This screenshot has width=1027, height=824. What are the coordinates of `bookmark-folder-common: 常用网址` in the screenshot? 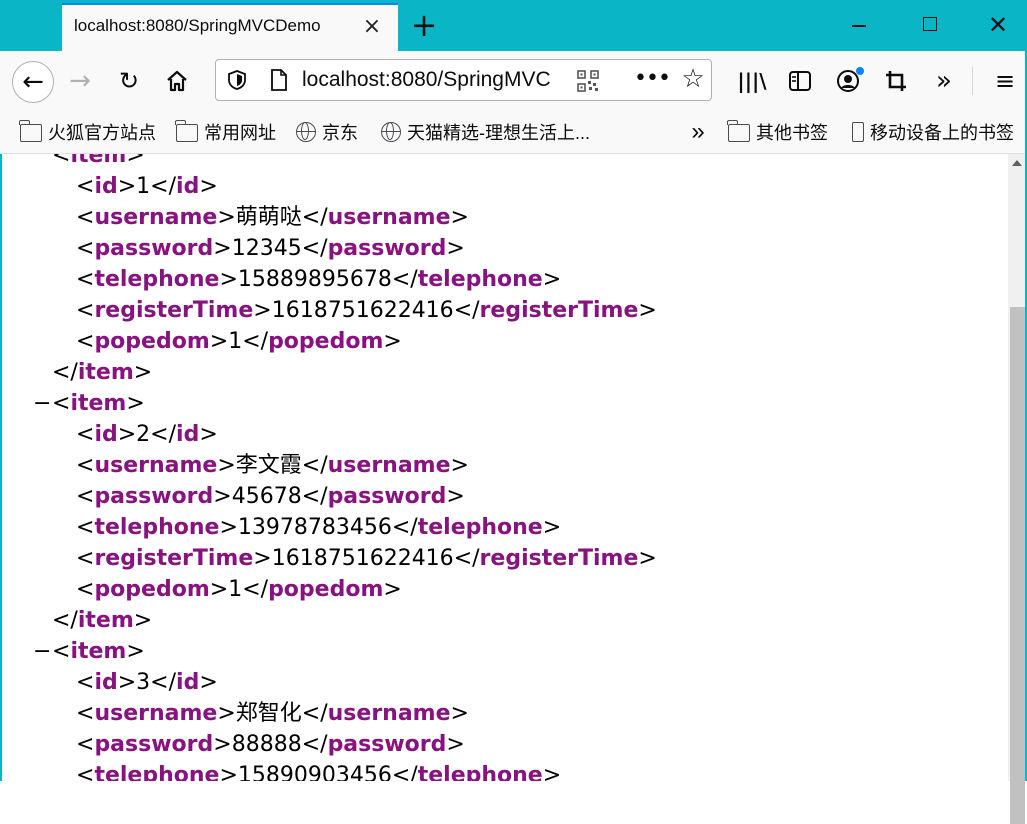 It's located at (225, 132).